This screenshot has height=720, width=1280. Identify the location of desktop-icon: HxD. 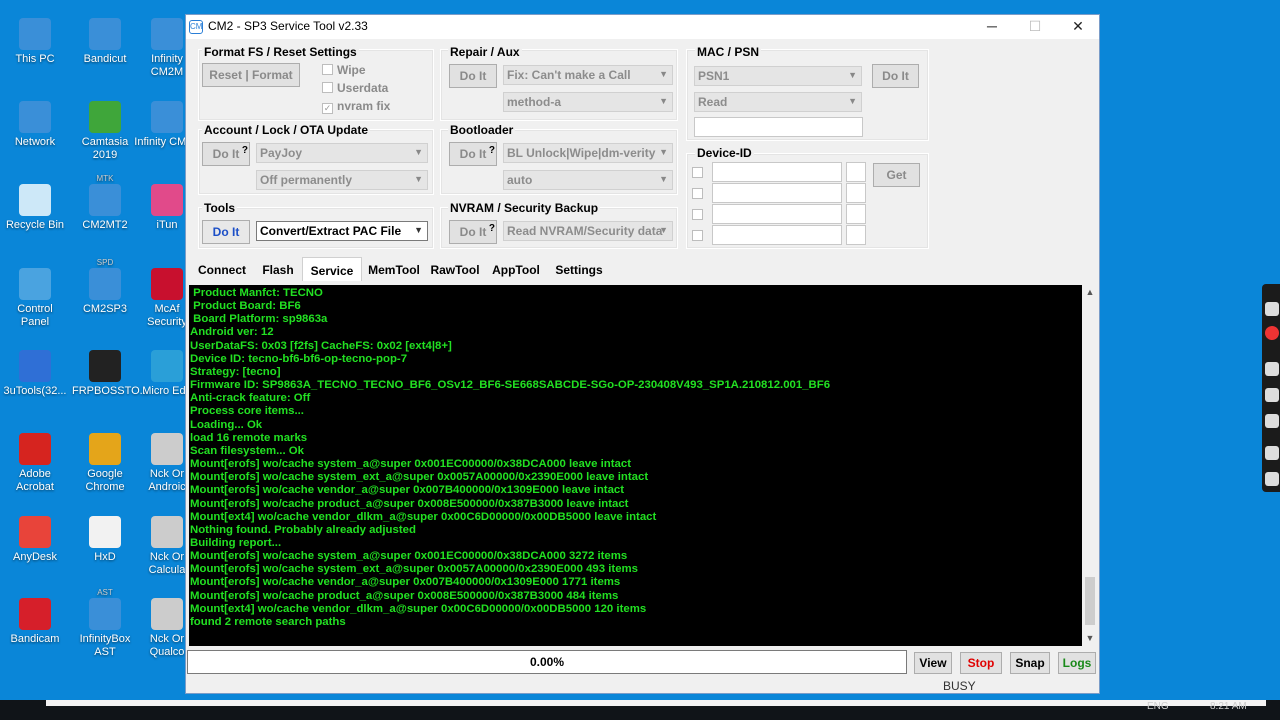
(105, 540).